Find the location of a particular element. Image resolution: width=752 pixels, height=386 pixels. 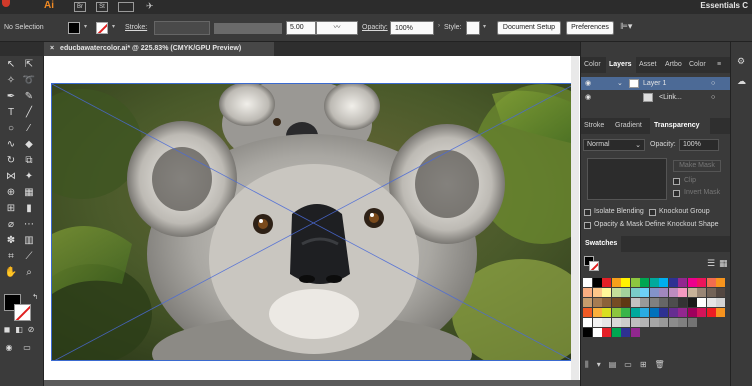

transparency-opacity-field: 100% is located at coordinates (699, 145).